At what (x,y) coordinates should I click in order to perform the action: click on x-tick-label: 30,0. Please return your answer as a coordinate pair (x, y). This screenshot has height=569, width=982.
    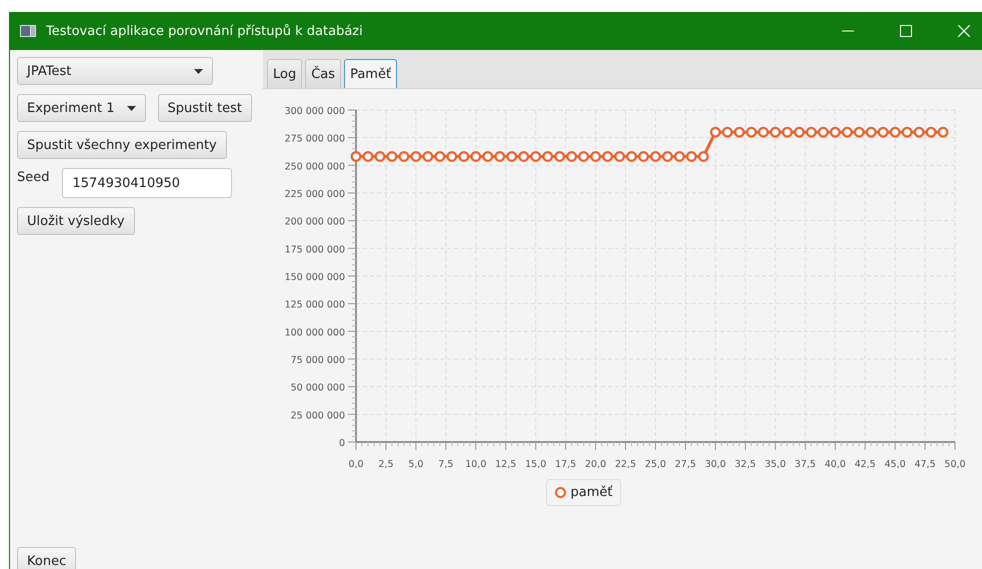
    Looking at the image, I should click on (715, 464).